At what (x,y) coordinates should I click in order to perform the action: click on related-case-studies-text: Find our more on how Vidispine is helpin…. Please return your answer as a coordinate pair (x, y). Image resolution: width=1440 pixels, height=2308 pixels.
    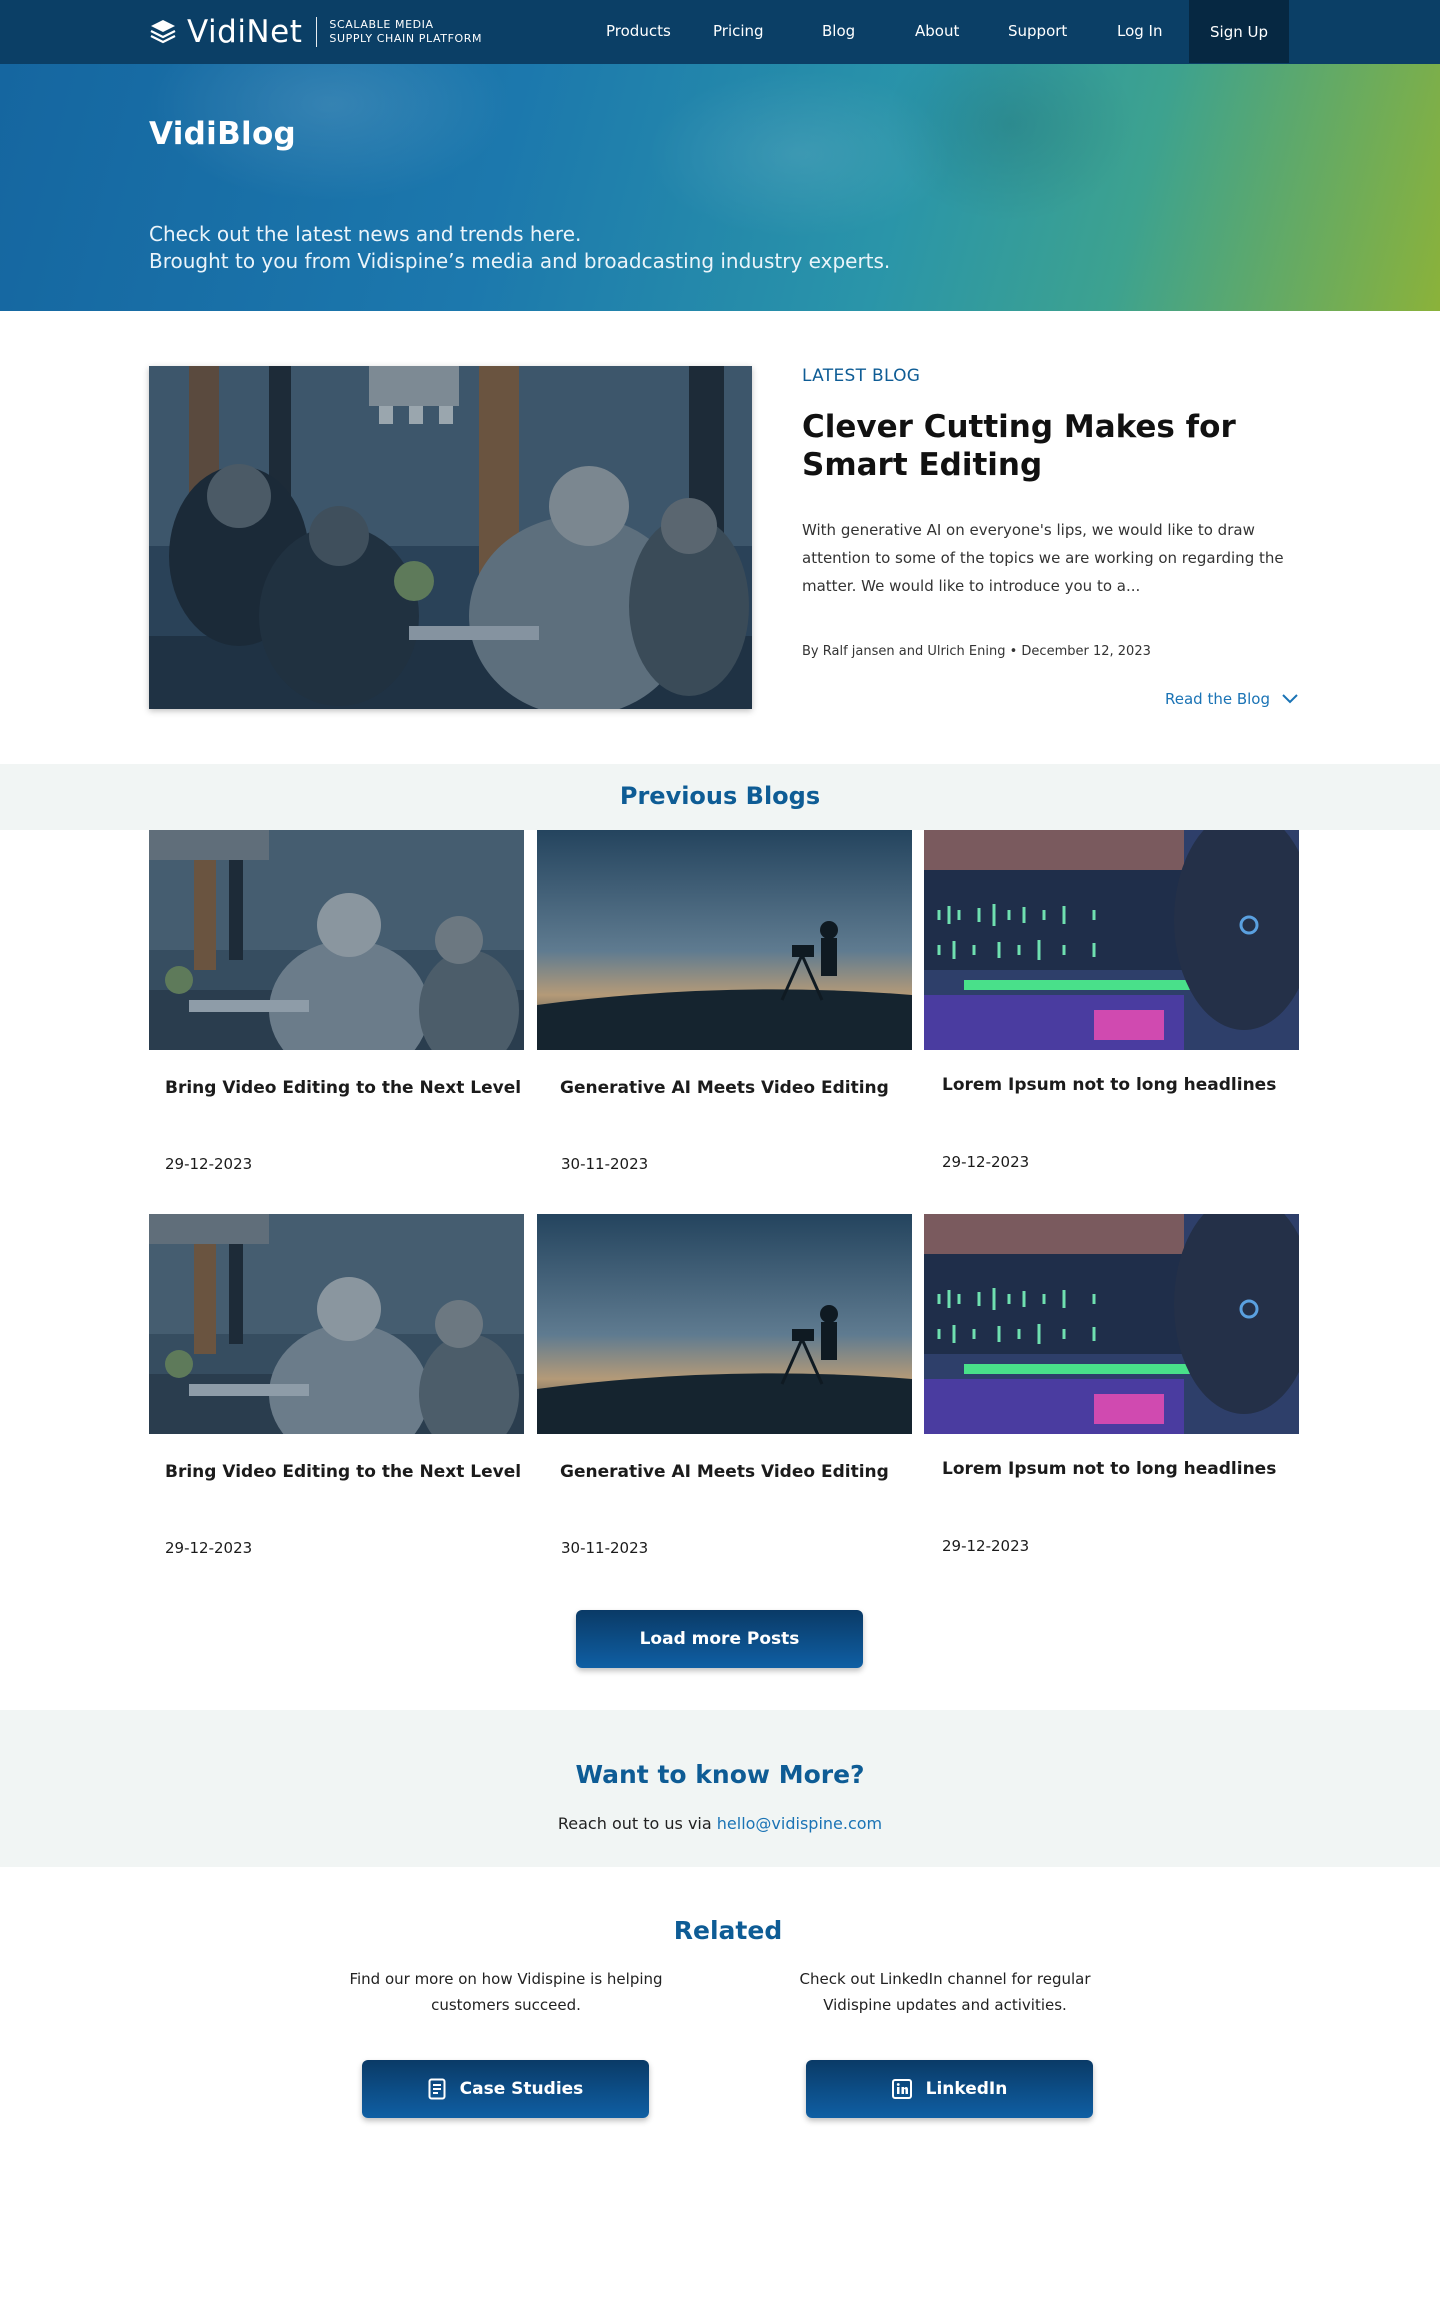
    Looking at the image, I should click on (506, 1992).